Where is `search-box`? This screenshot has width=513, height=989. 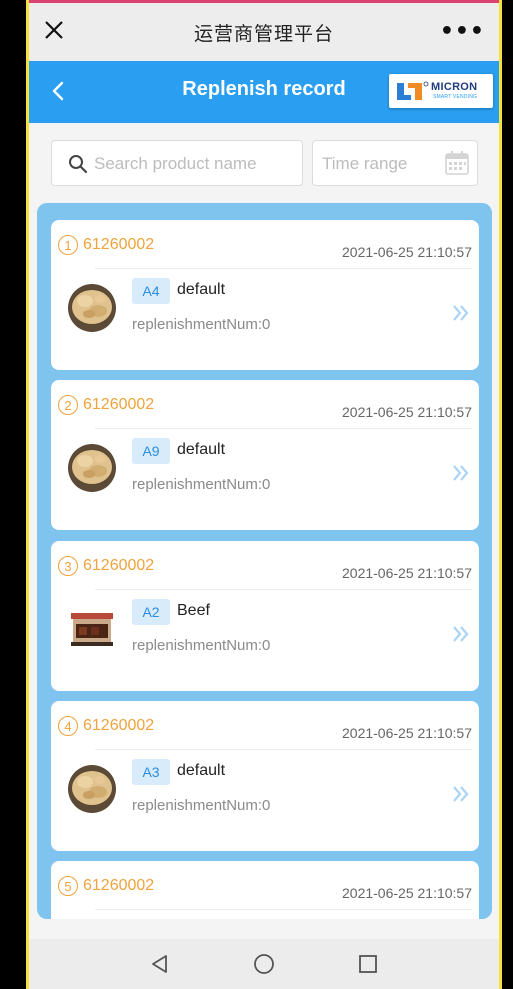
search-box is located at coordinates (177, 163).